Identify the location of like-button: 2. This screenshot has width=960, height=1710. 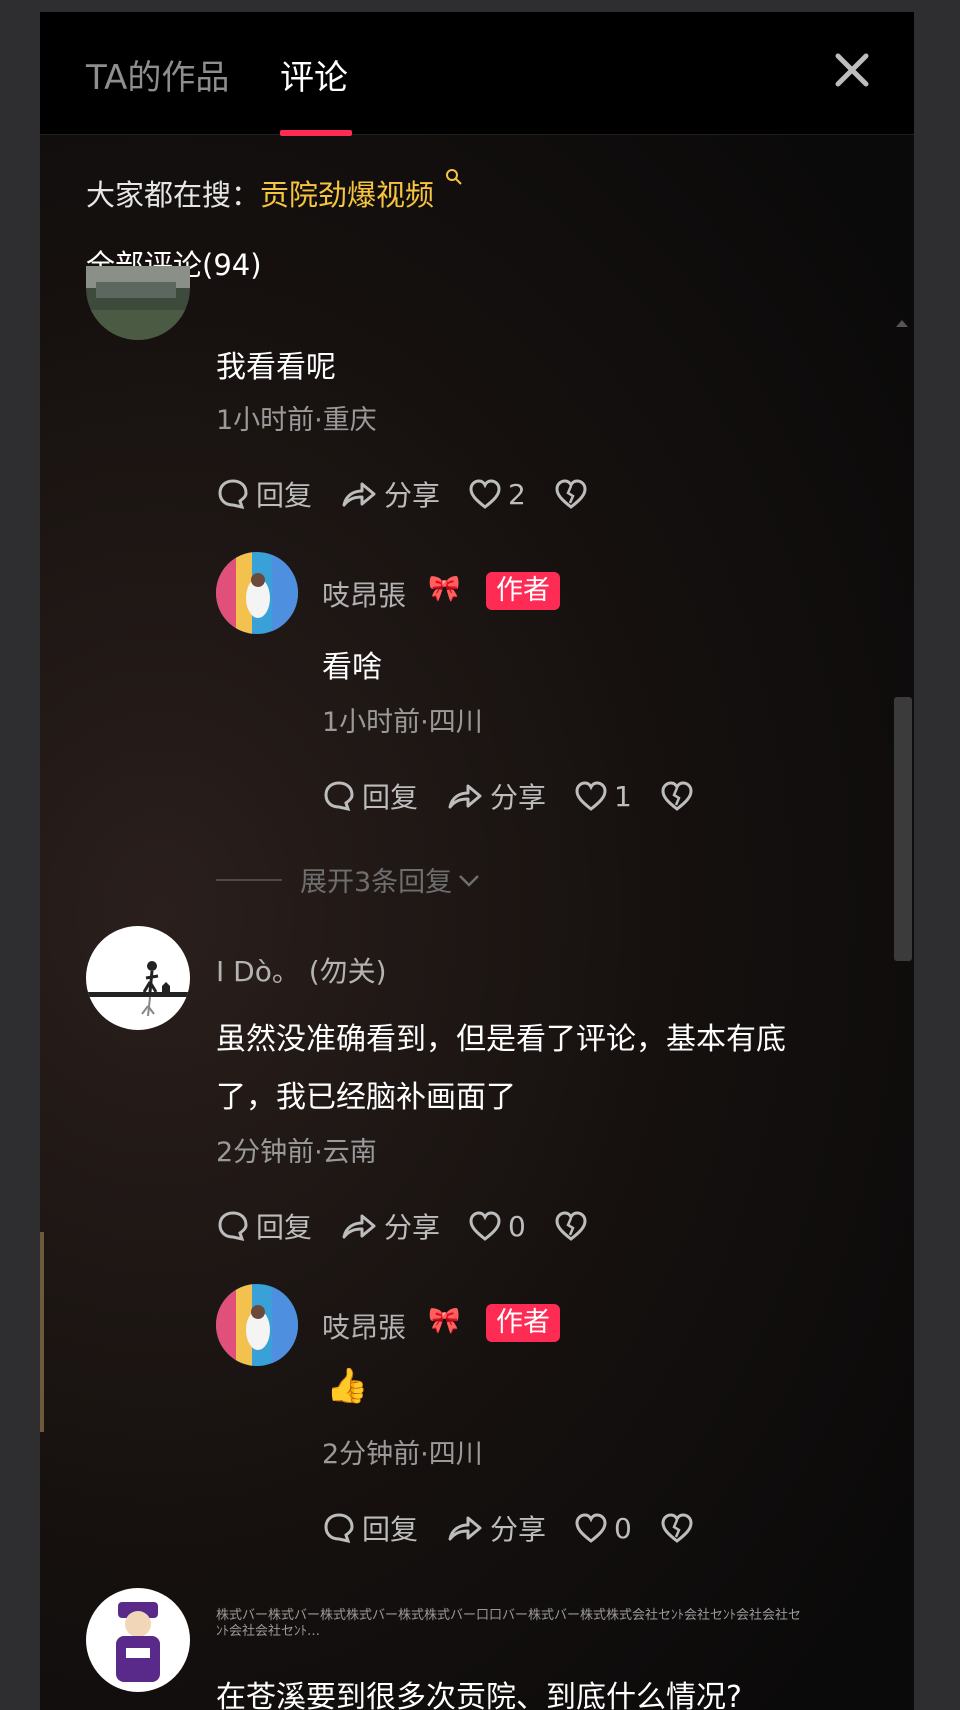
(497, 494).